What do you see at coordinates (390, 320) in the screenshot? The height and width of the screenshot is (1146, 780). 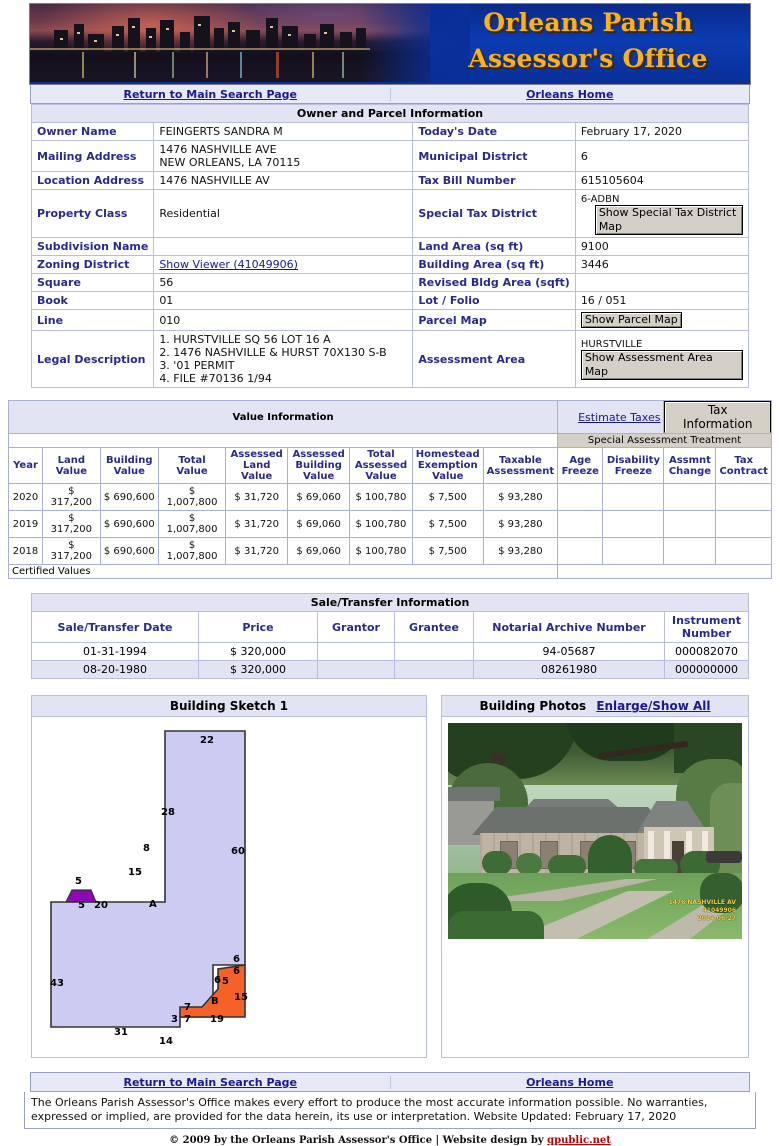 I see `table-row: Line 010 Parcel Map Show Parcel Map` at bounding box center [390, 320].